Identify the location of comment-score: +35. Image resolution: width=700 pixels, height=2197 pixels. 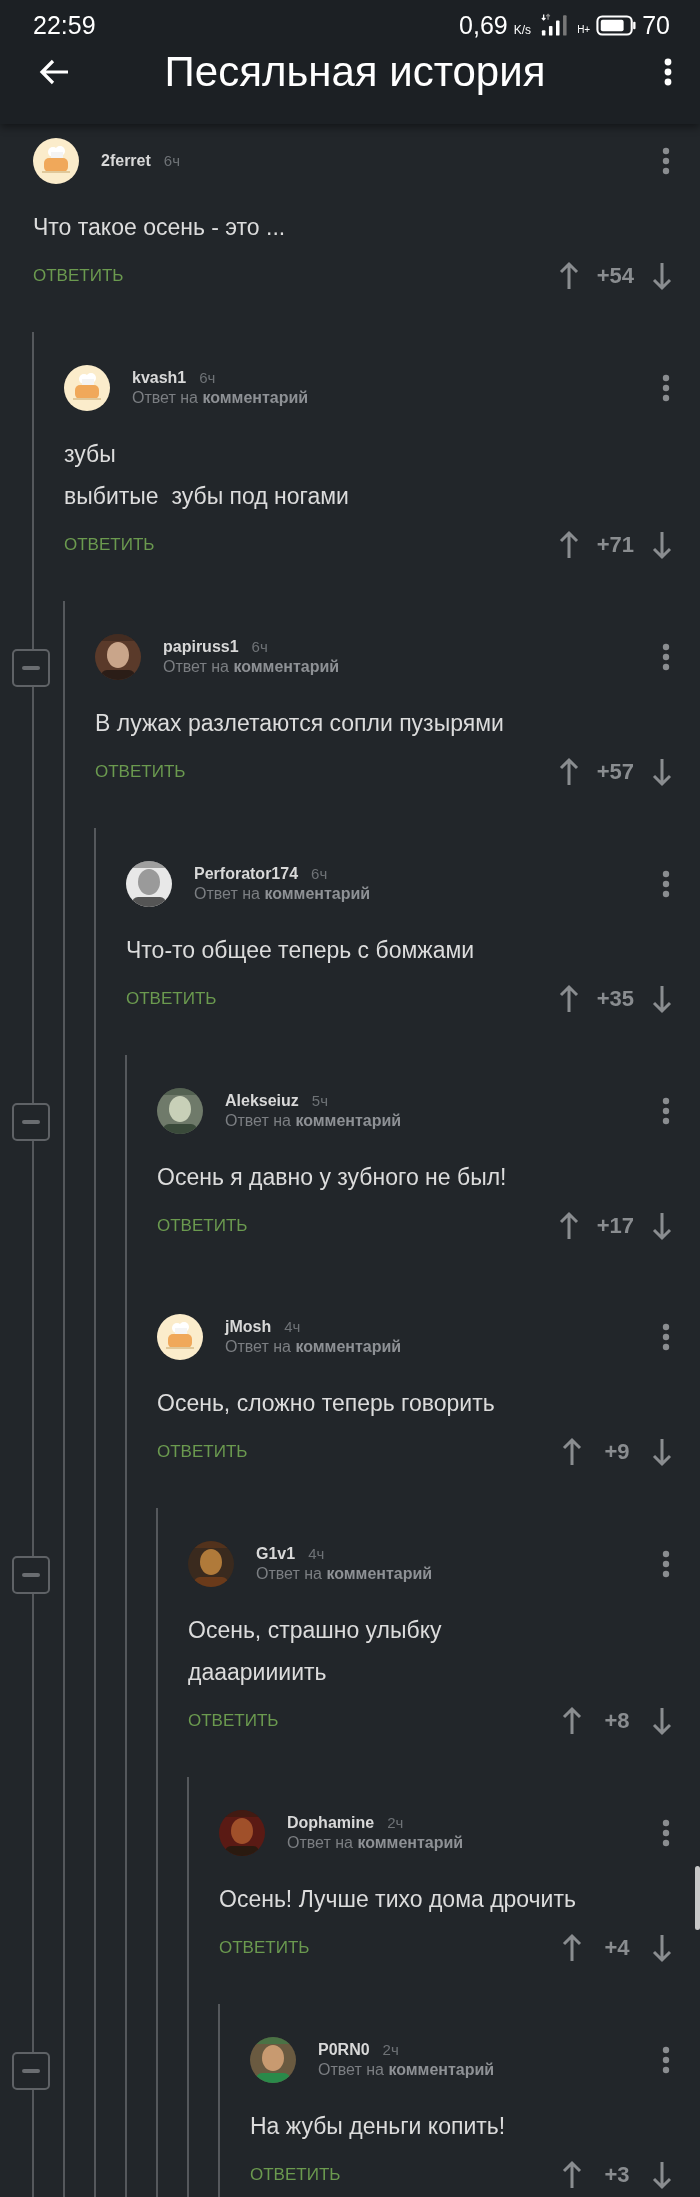
(615, 999).